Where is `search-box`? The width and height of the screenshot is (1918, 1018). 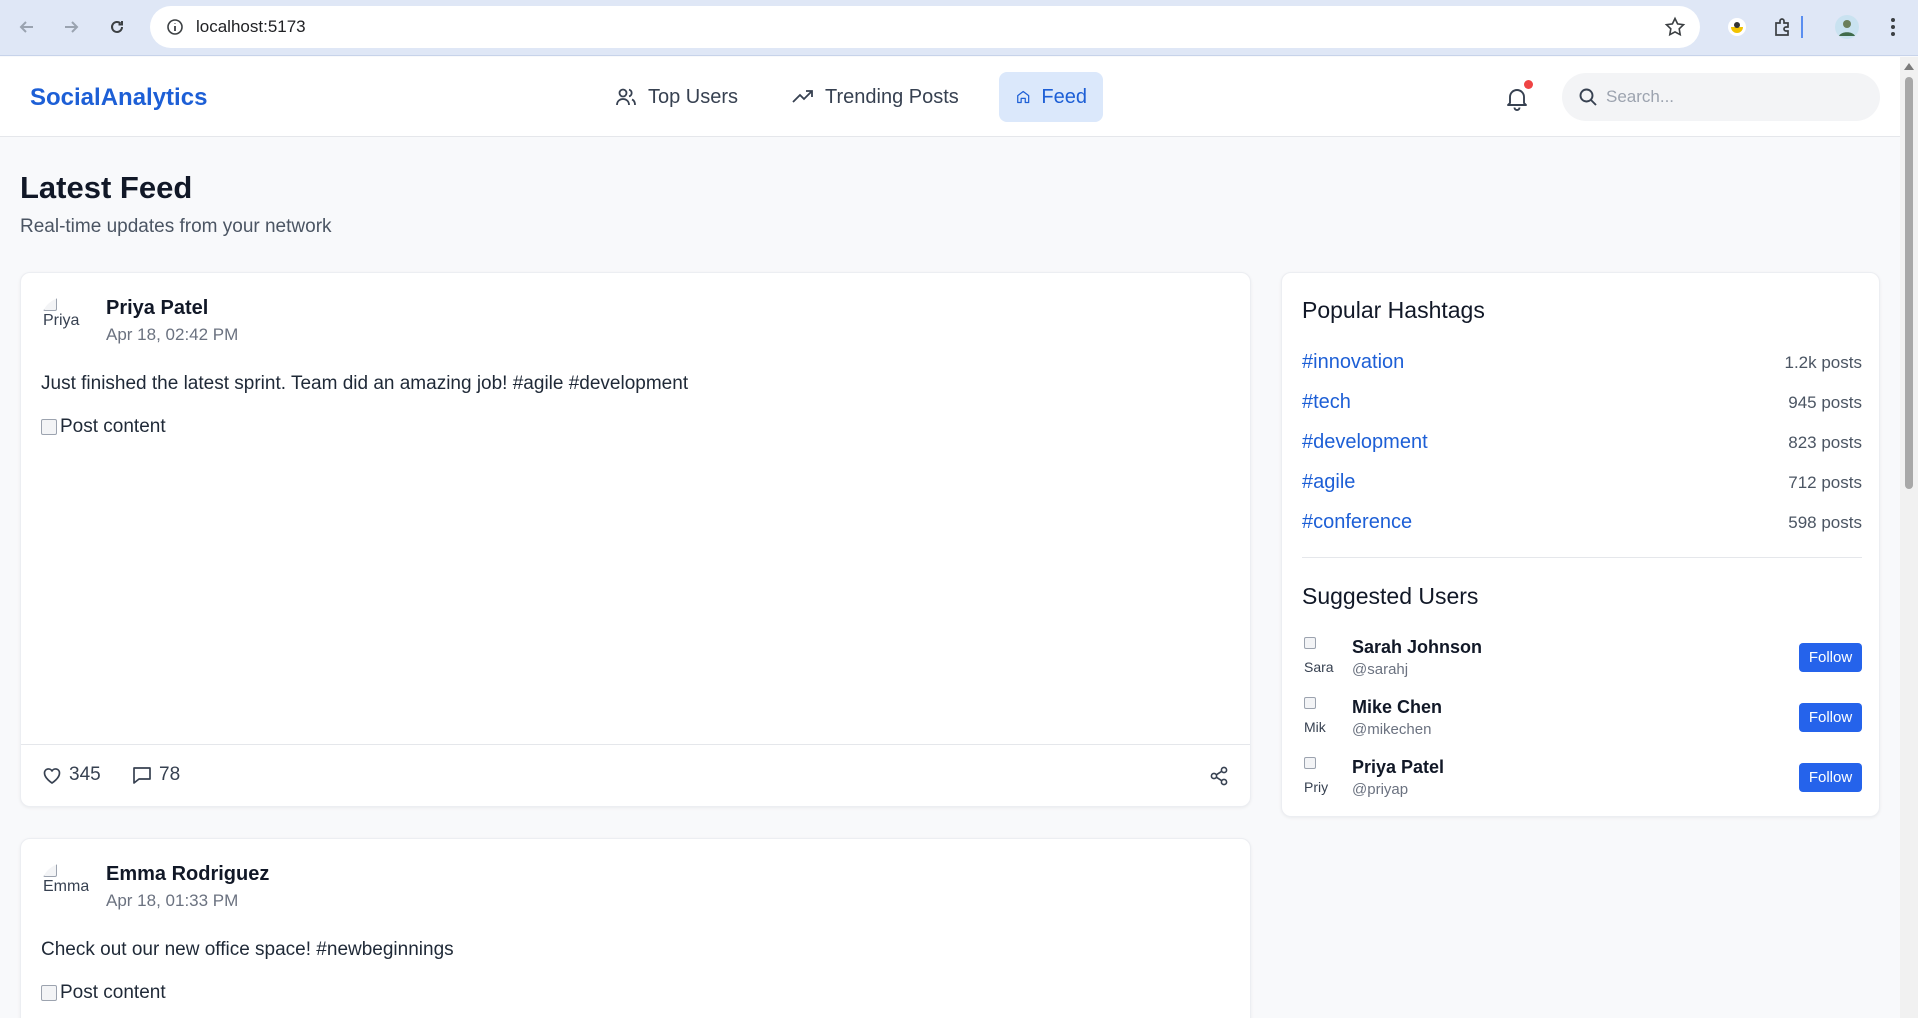 search-box is located at coordinates (1721, 97).